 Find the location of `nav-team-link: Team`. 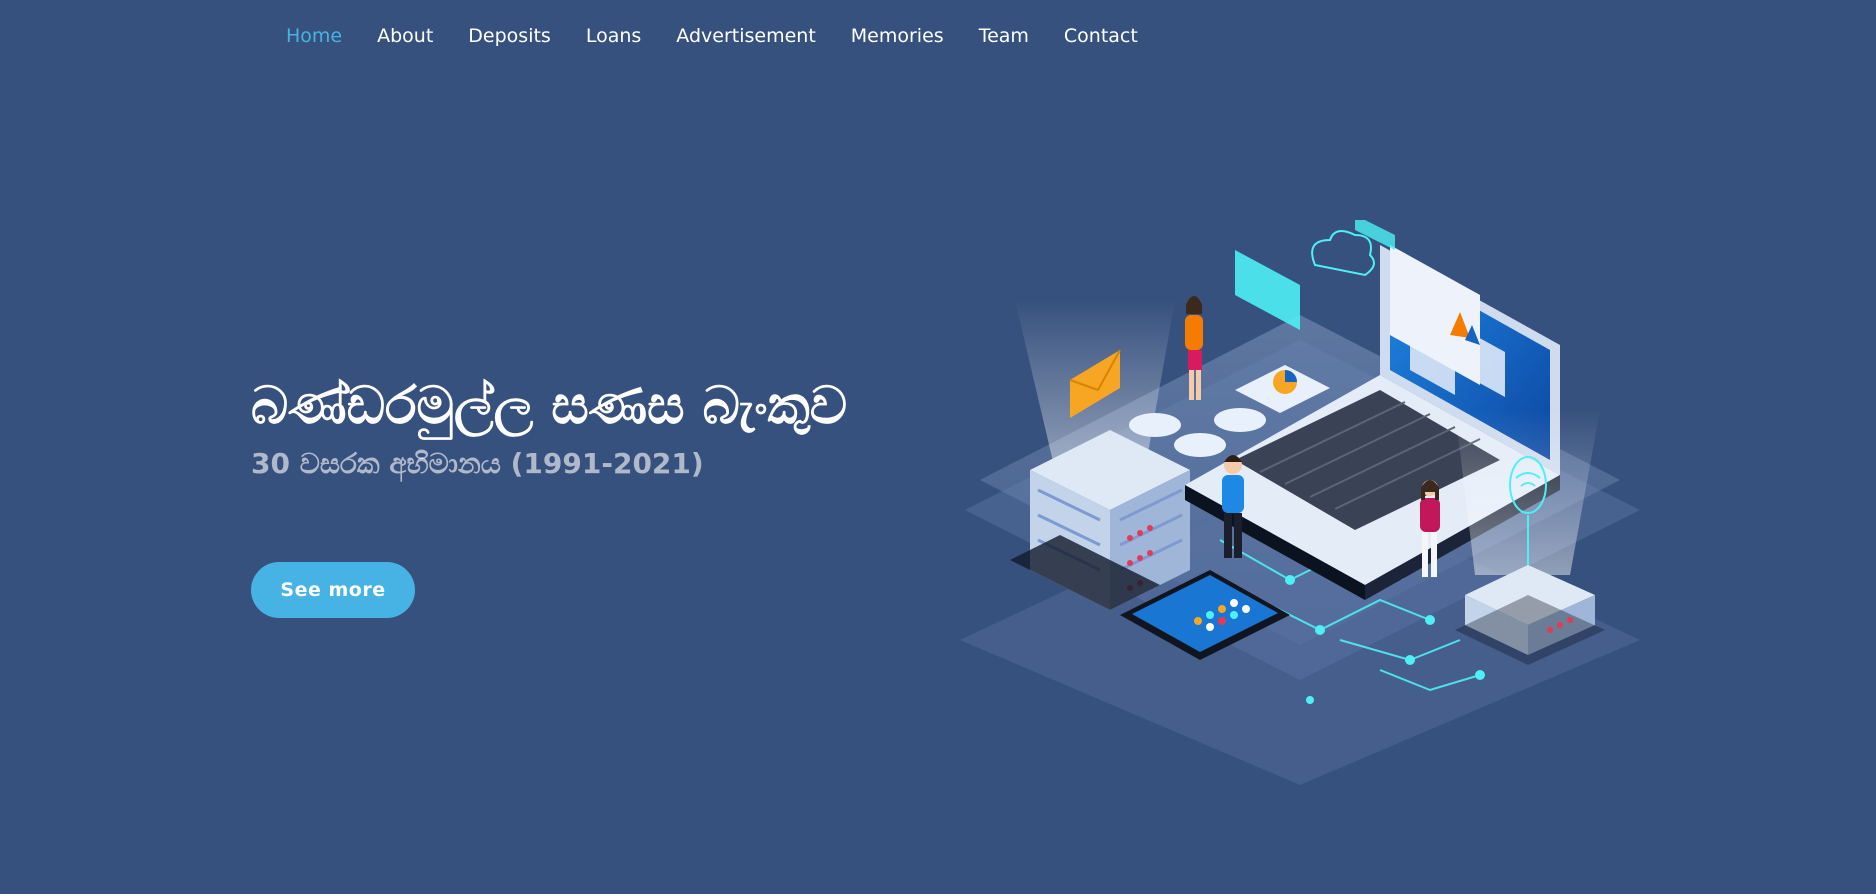

nav-team-link: Team is located at coordinates (1004, 36).